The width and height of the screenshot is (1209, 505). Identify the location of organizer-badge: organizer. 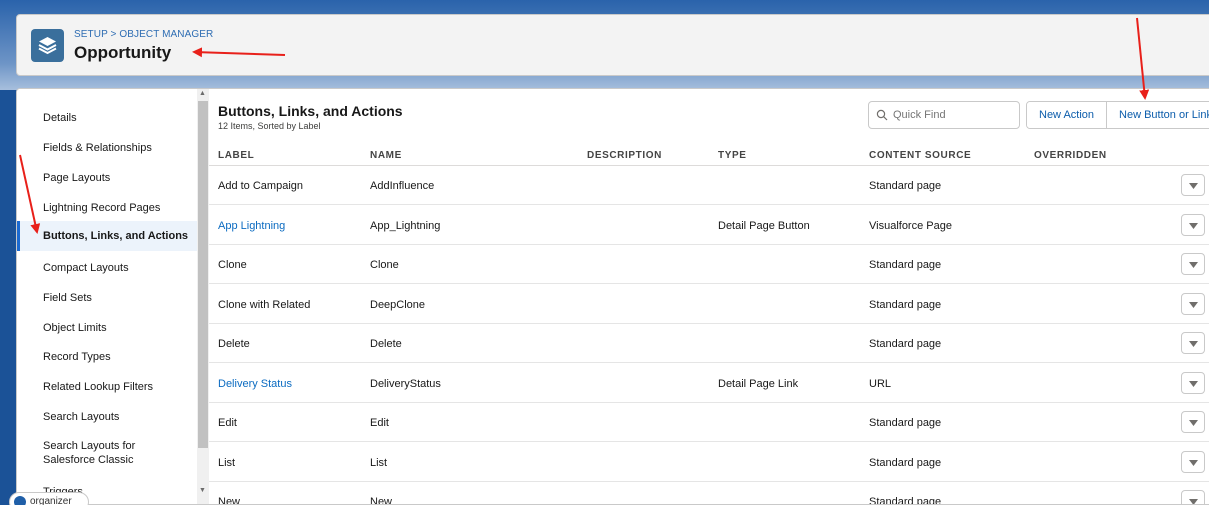
(49, 498).